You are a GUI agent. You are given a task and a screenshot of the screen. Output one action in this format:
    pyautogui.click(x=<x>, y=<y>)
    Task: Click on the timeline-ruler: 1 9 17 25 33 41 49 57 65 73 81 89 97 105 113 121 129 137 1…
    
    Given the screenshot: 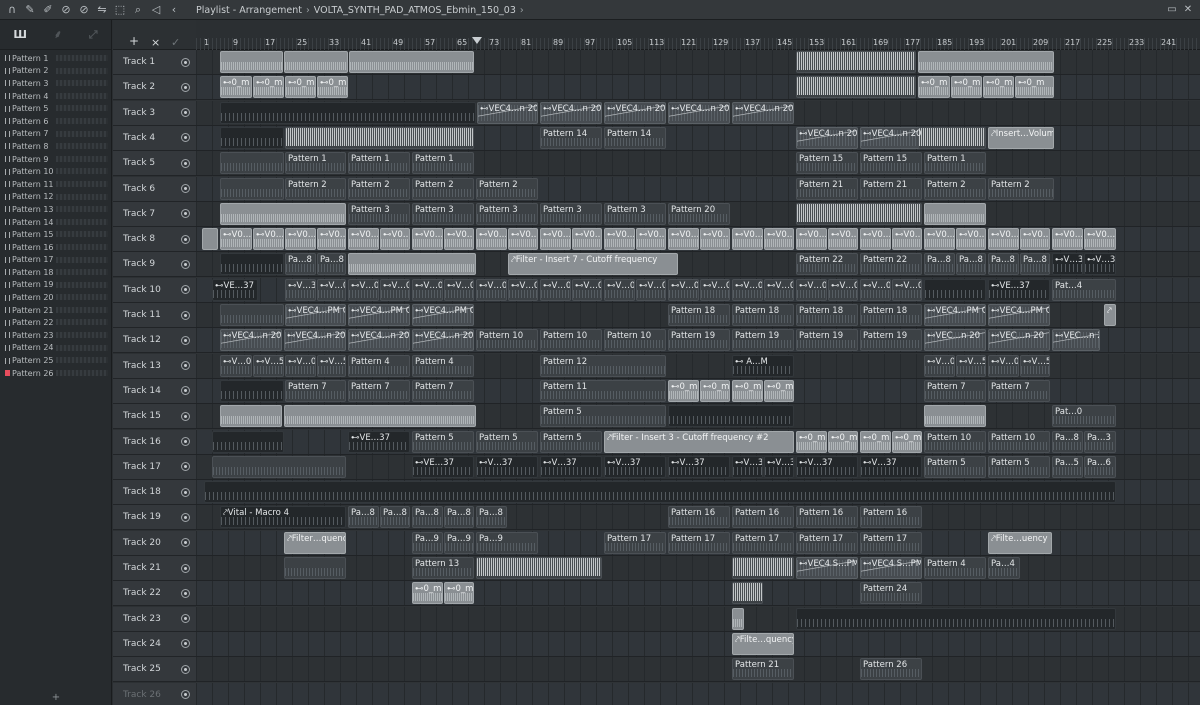 What is the action you would take?
    pyautogui.click(x=698, y=35)
    